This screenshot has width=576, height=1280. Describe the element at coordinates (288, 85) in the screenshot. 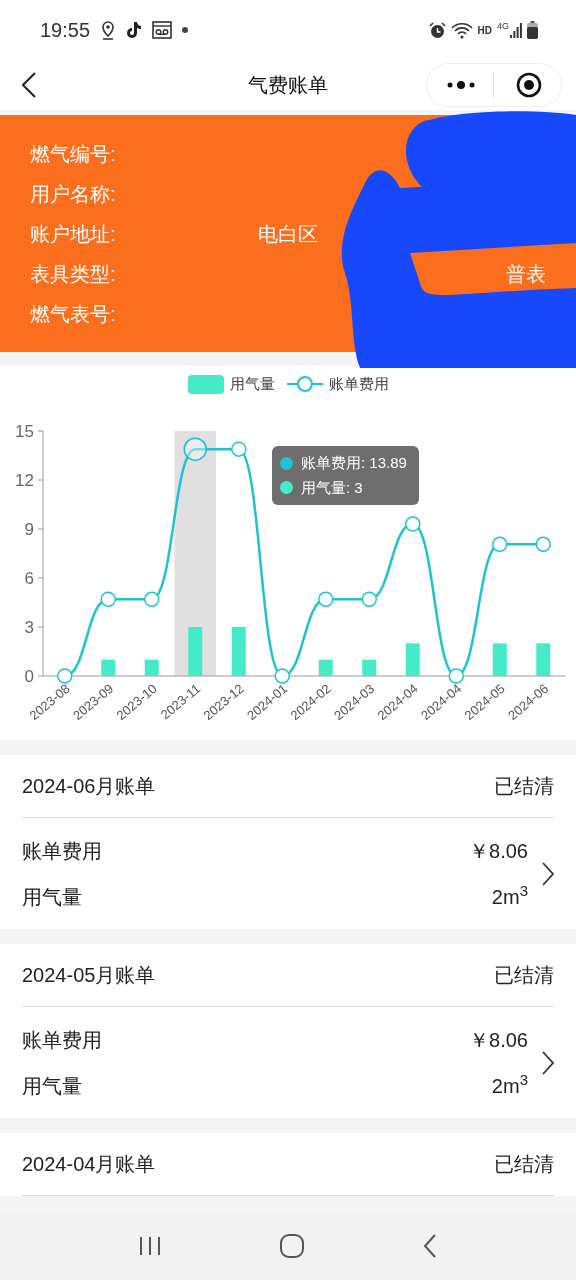

I see `page-title: 气费账单` at that location.